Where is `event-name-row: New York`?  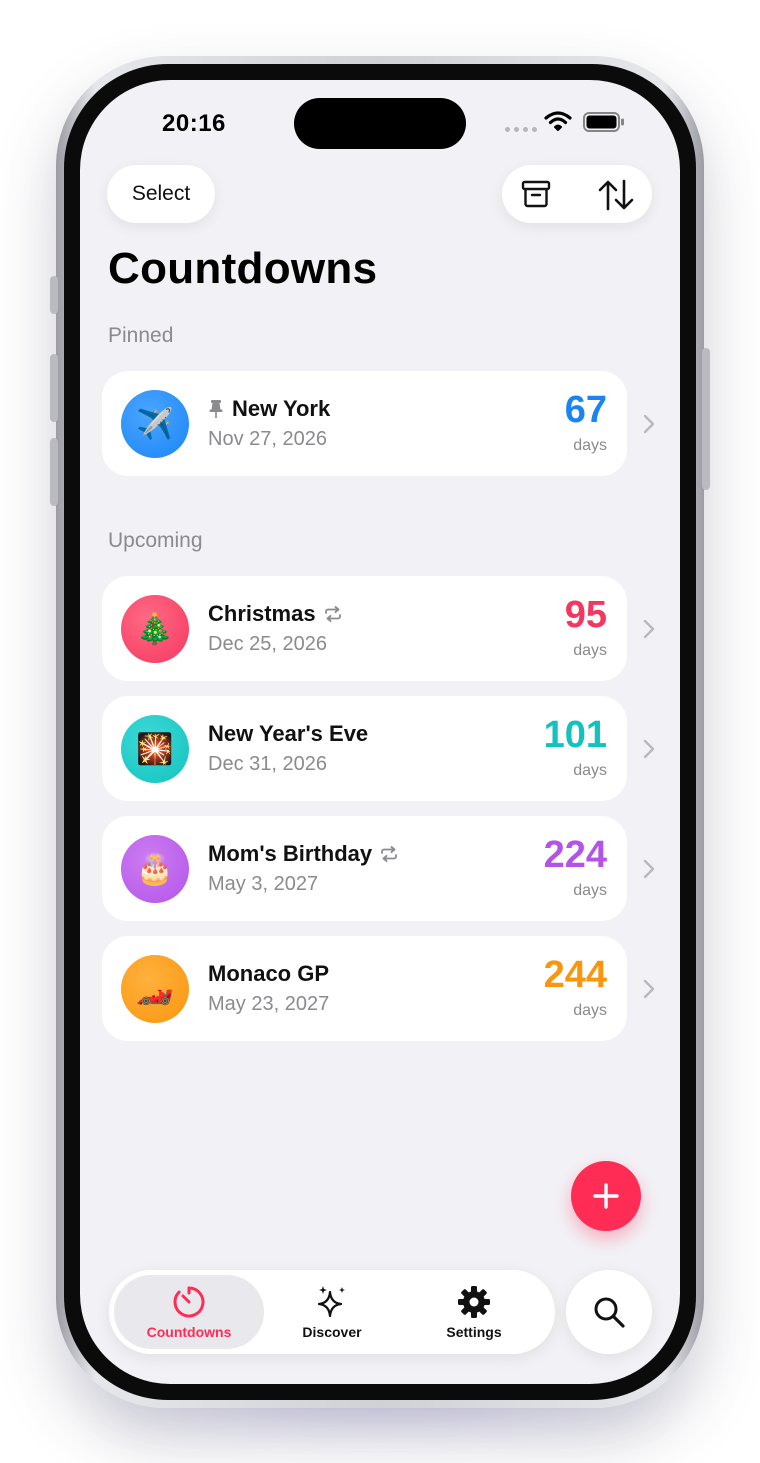
event-name-row: New York is located at coordinates (269, 409).